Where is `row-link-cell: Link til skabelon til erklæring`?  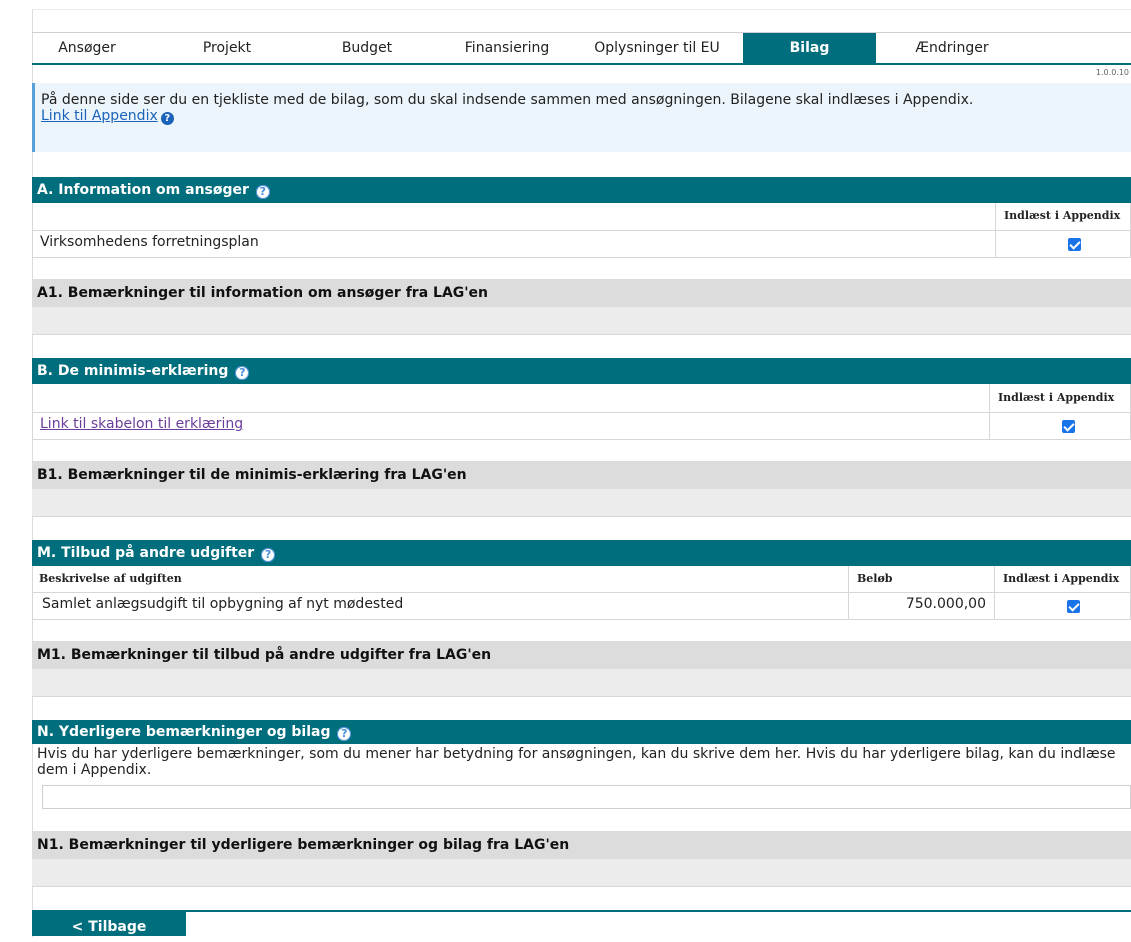
row-link-cell: Link til skabelon til erklæring is located at coordinates (511, 426).